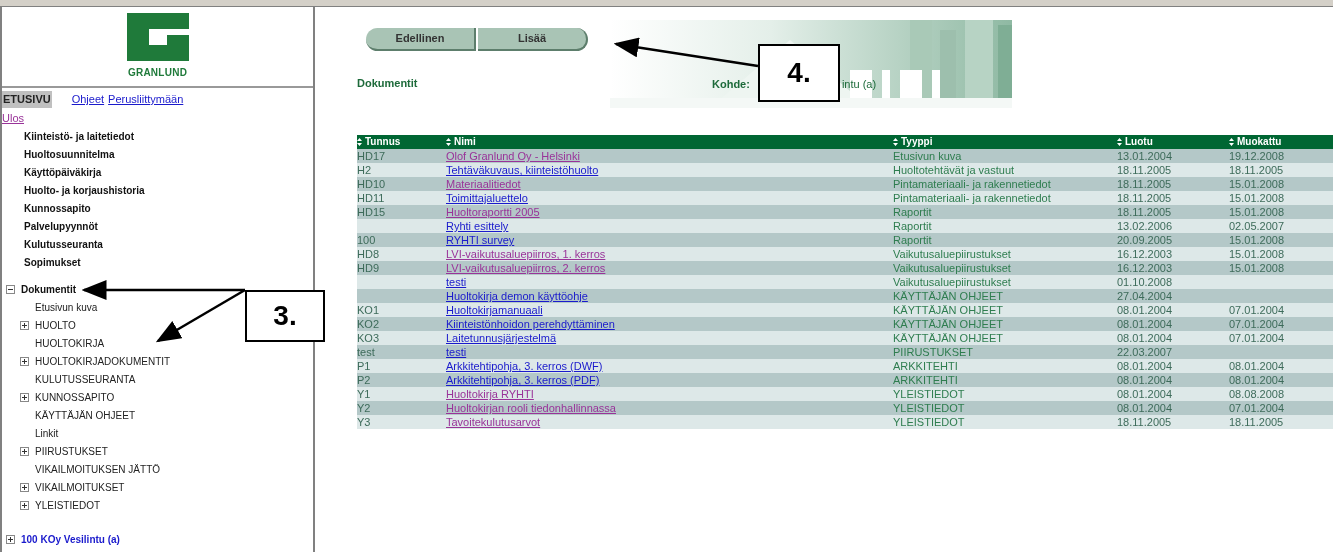  Describe the element at coordinates (368, 310) in the screenshot. I see `table-cell: KO1` at that location.